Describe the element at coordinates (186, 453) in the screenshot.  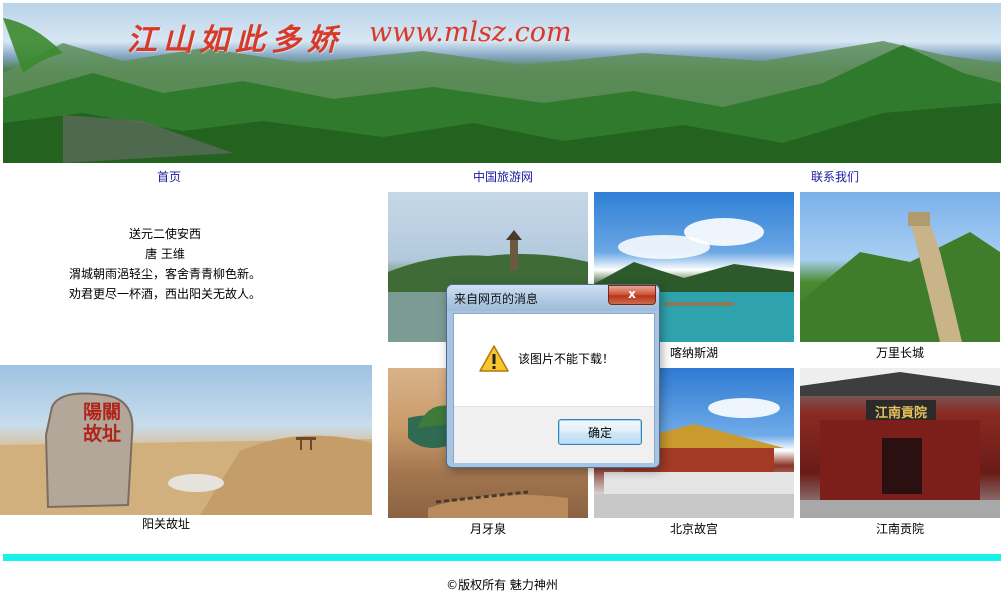
I see `yangguan-image` at that location.